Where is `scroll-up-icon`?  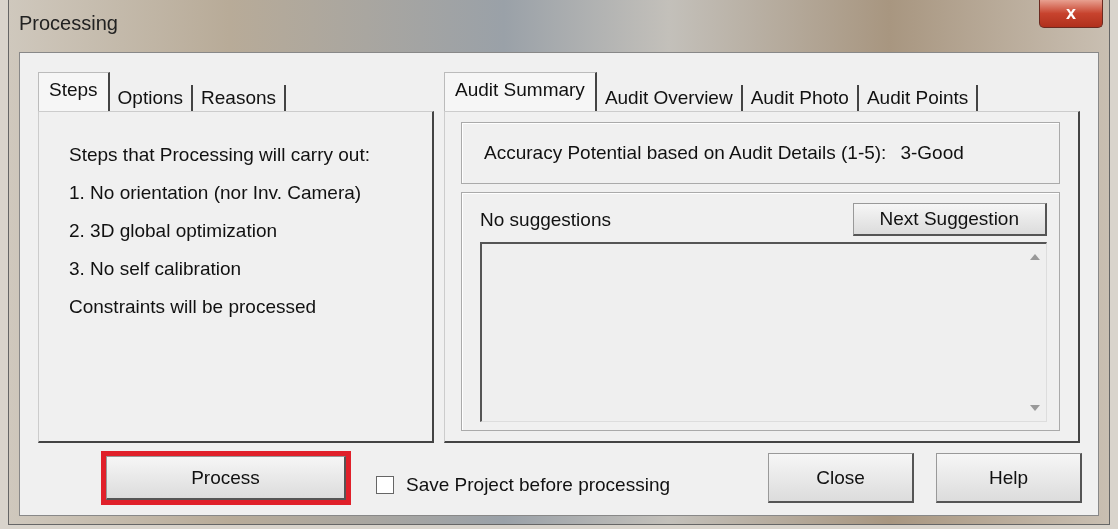
scroll-up-icon is located at coordinates (1035, 257).